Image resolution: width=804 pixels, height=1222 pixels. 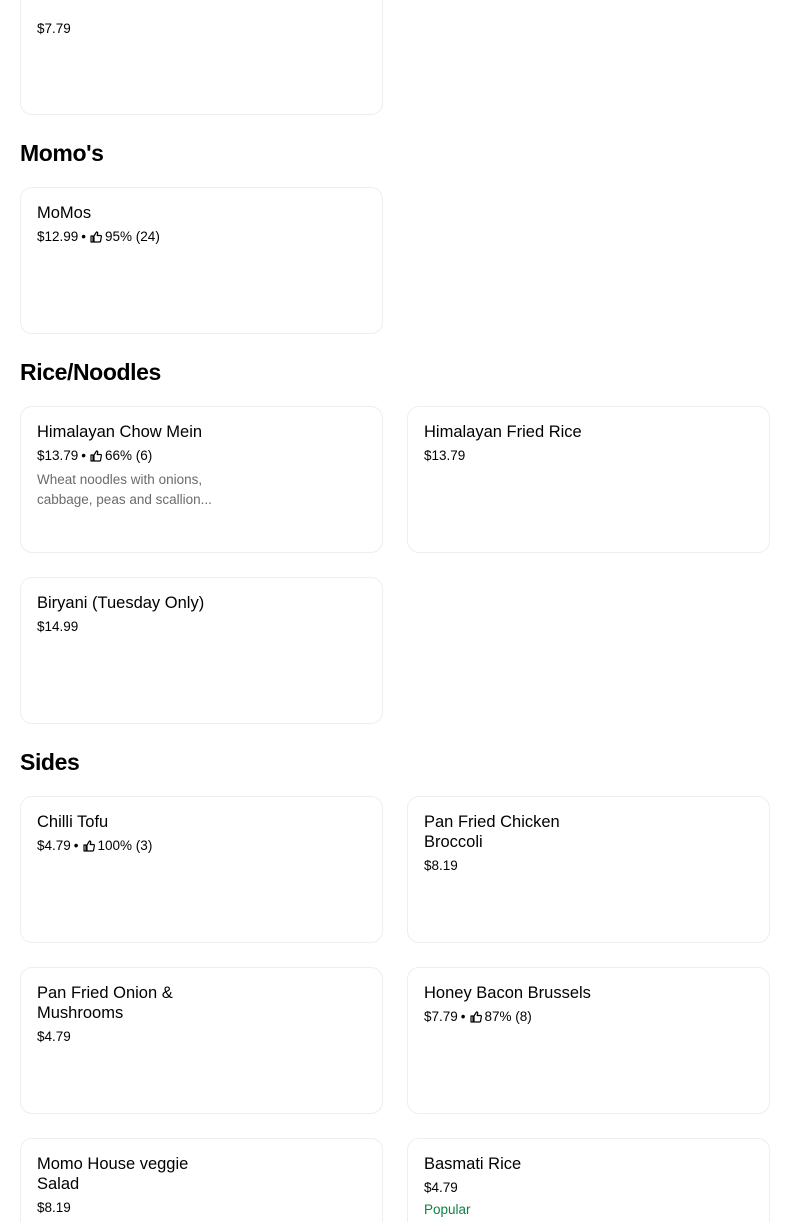 What do you see at coordinates (588, 1017) in the screenshot?
I see `item-meta: $7.79 • 87% (8)` at bounding box center [588, 1017].